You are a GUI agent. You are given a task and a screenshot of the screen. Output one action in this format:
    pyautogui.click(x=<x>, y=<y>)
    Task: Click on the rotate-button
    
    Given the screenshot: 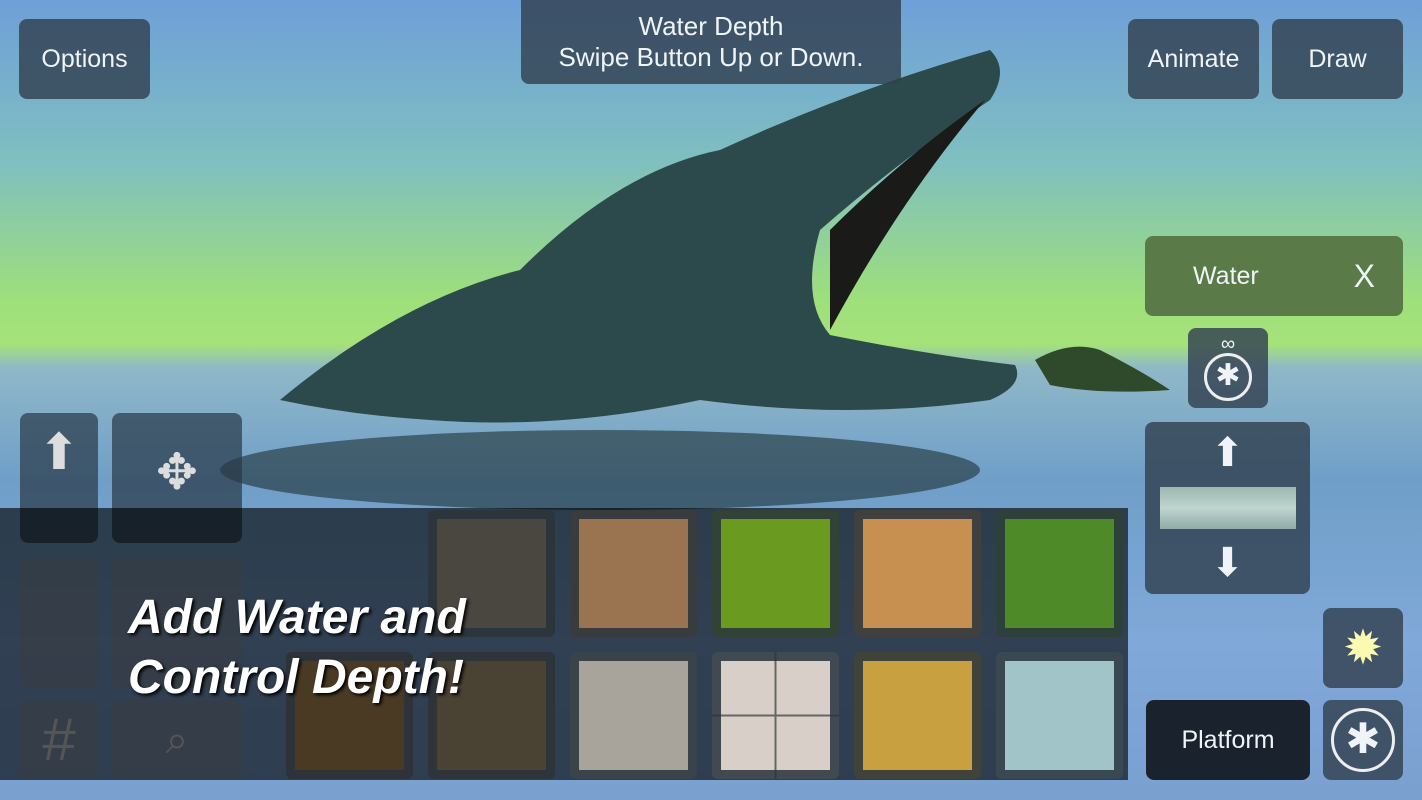 What is the action you would take?
    pyautogui.click(x=59, y=622)
    